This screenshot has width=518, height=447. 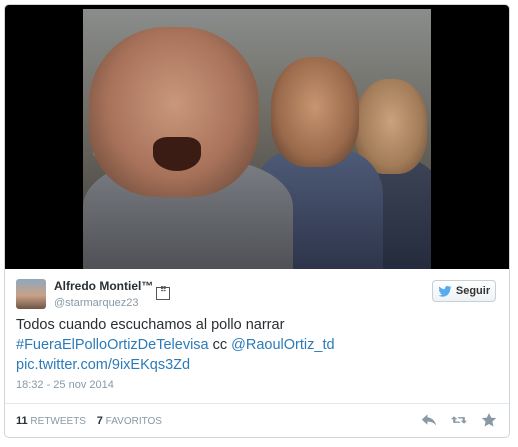 What do you see at coordinates (257, 403) in the screenshot?
I see `divider` at bounding box center [257, 403].